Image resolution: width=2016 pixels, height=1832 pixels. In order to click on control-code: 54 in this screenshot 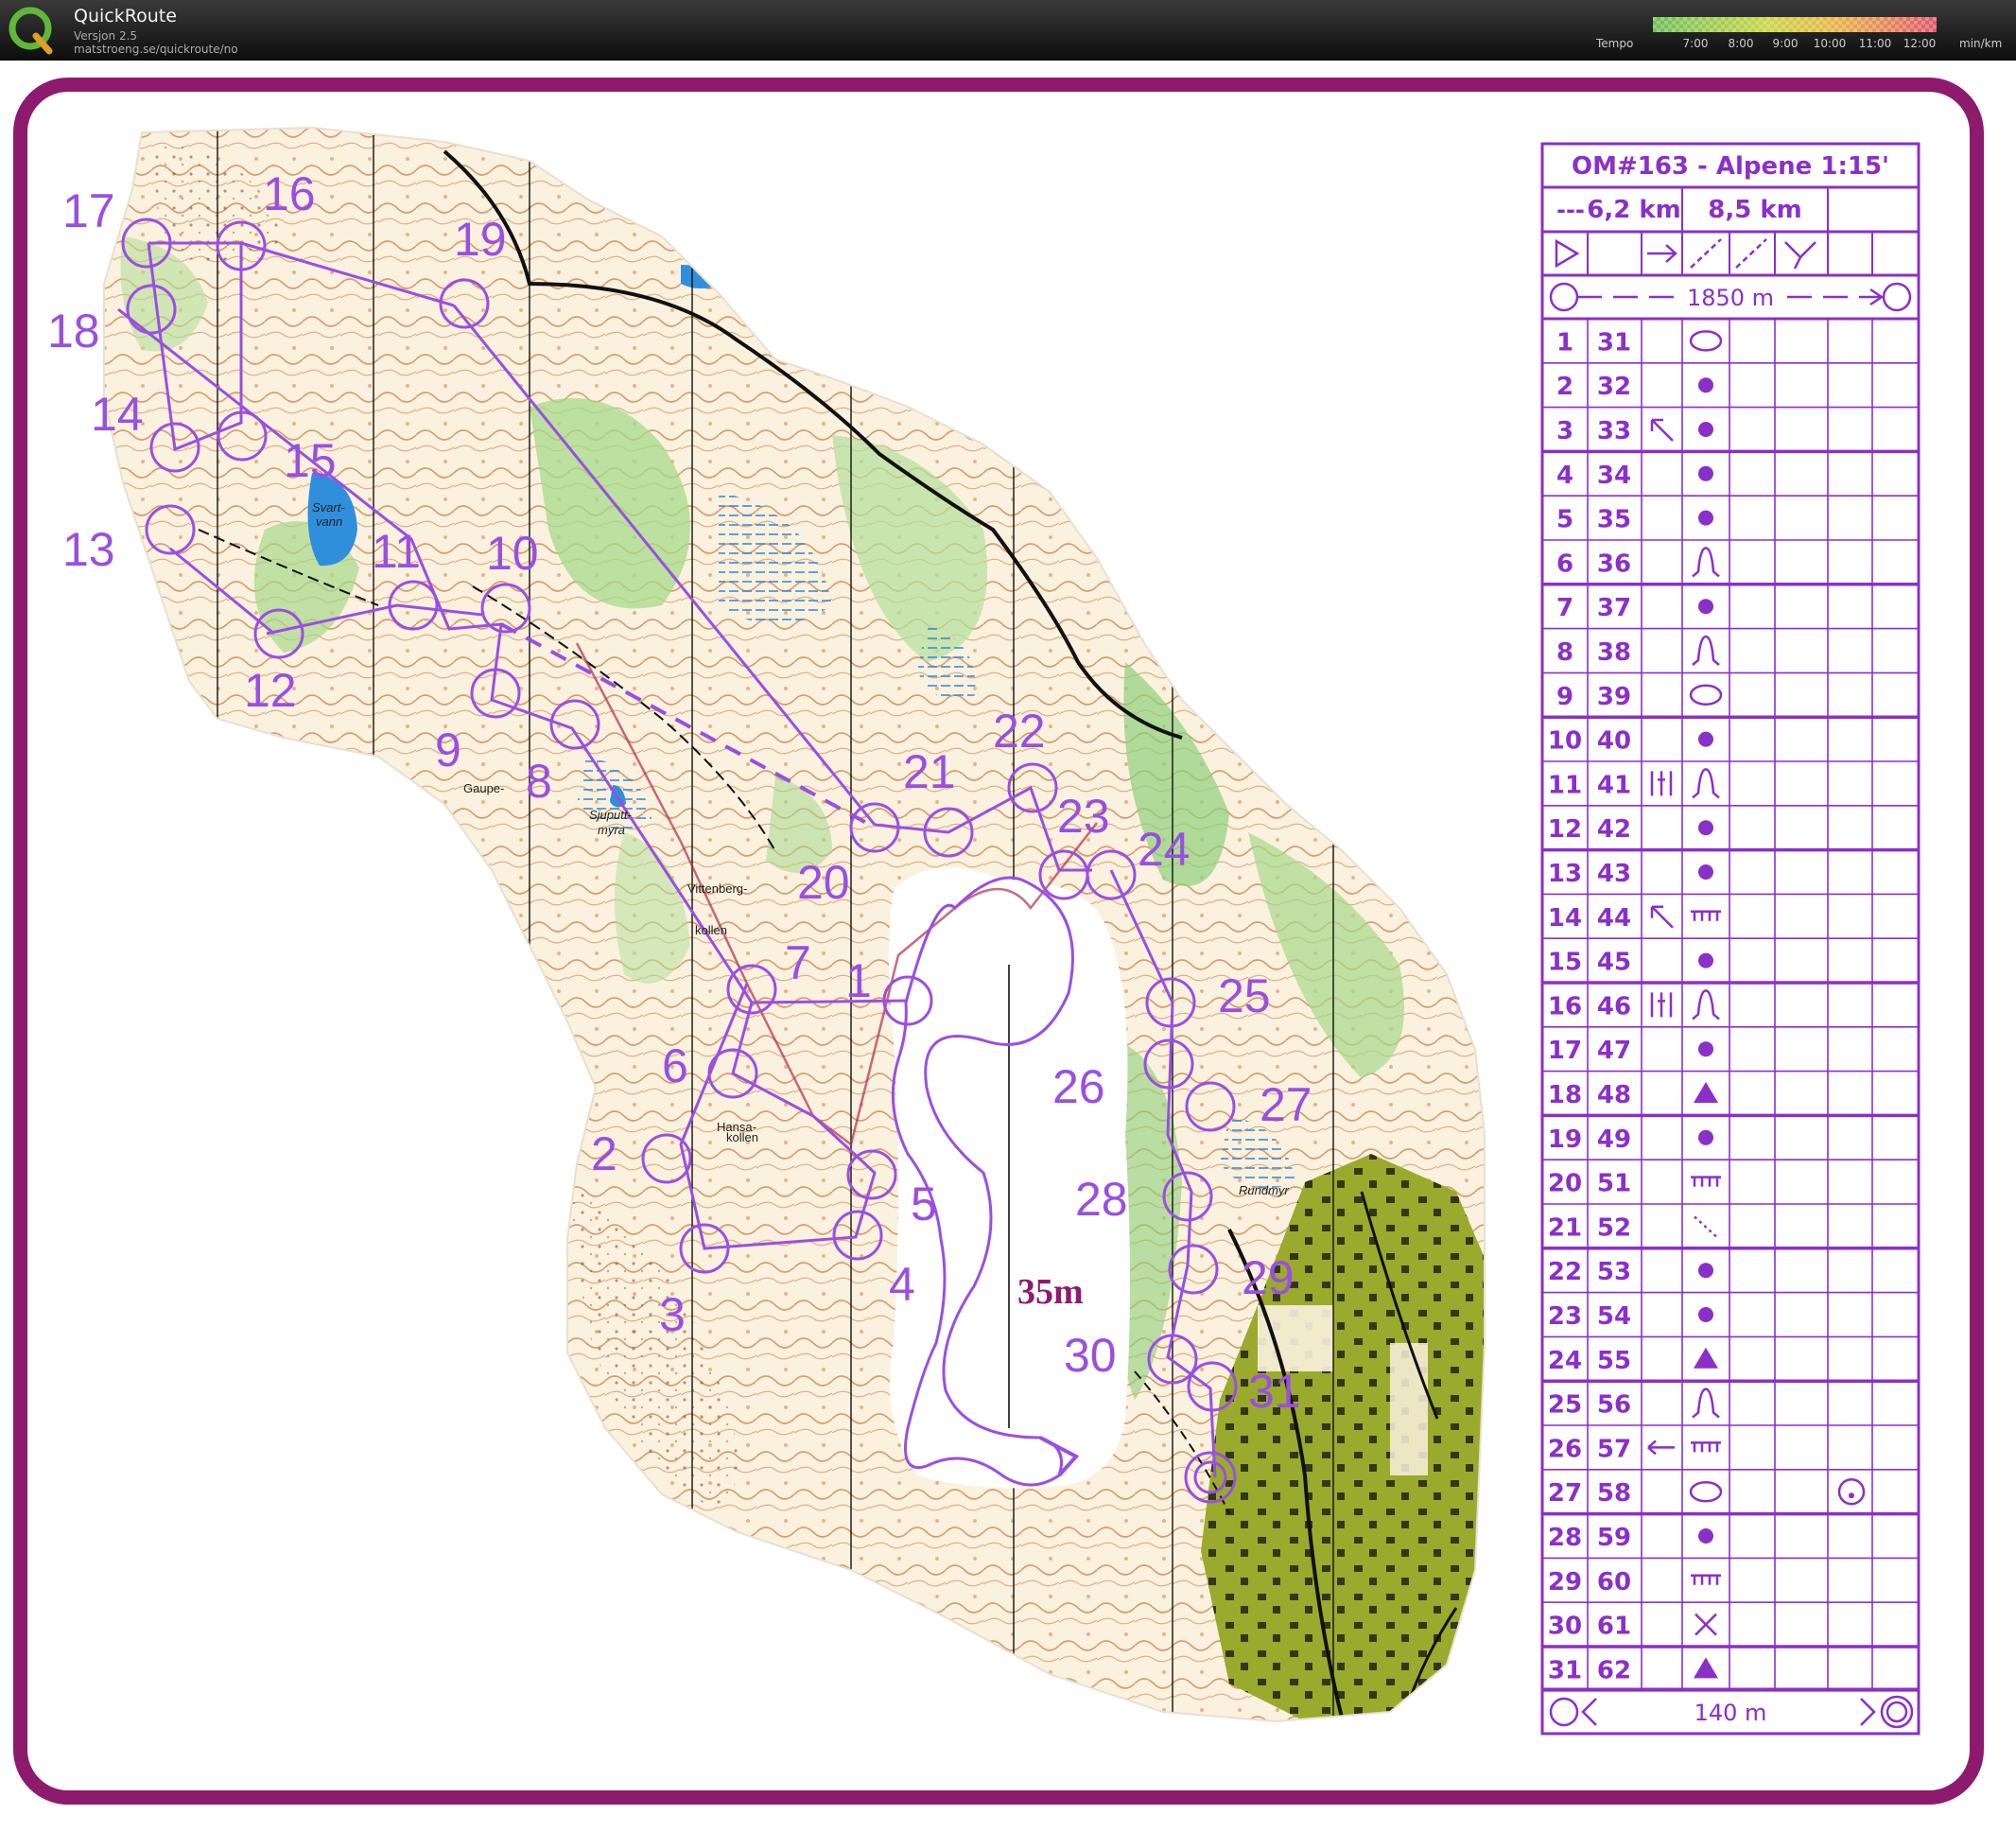, I will do `click(1614, 1316)`.